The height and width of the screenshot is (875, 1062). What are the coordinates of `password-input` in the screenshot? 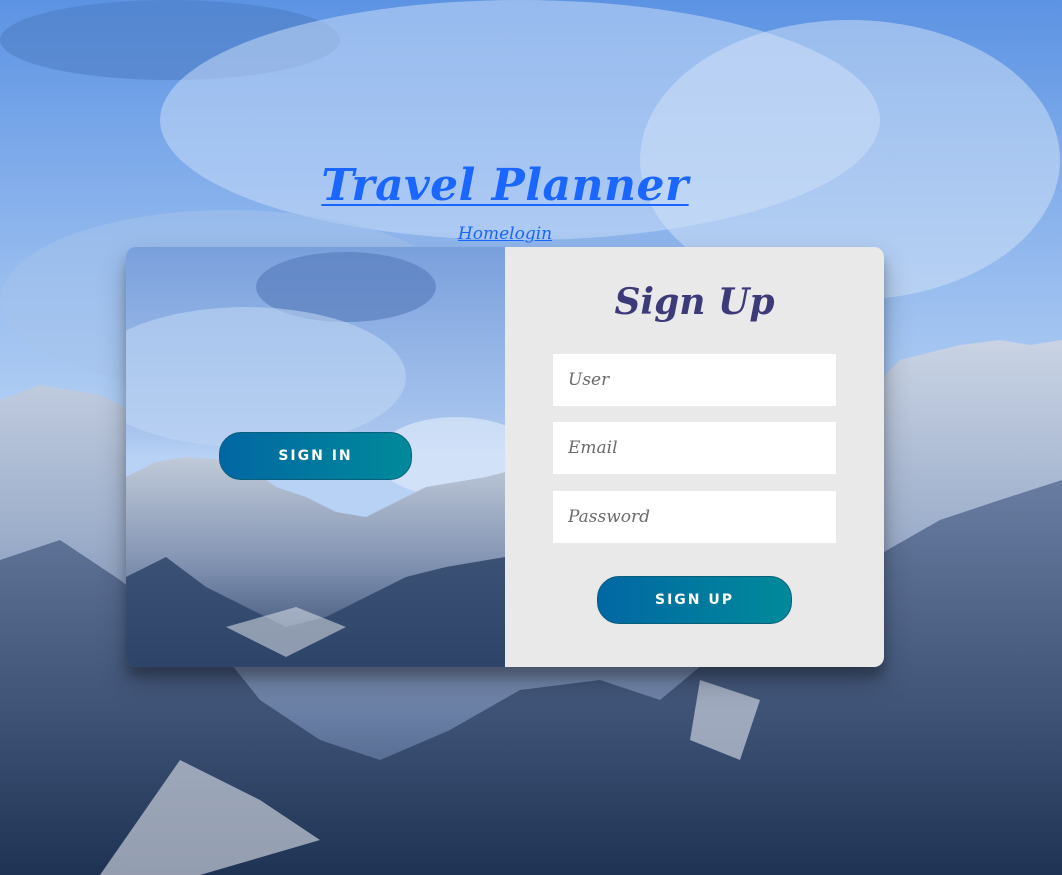 It's located at (694, 517).